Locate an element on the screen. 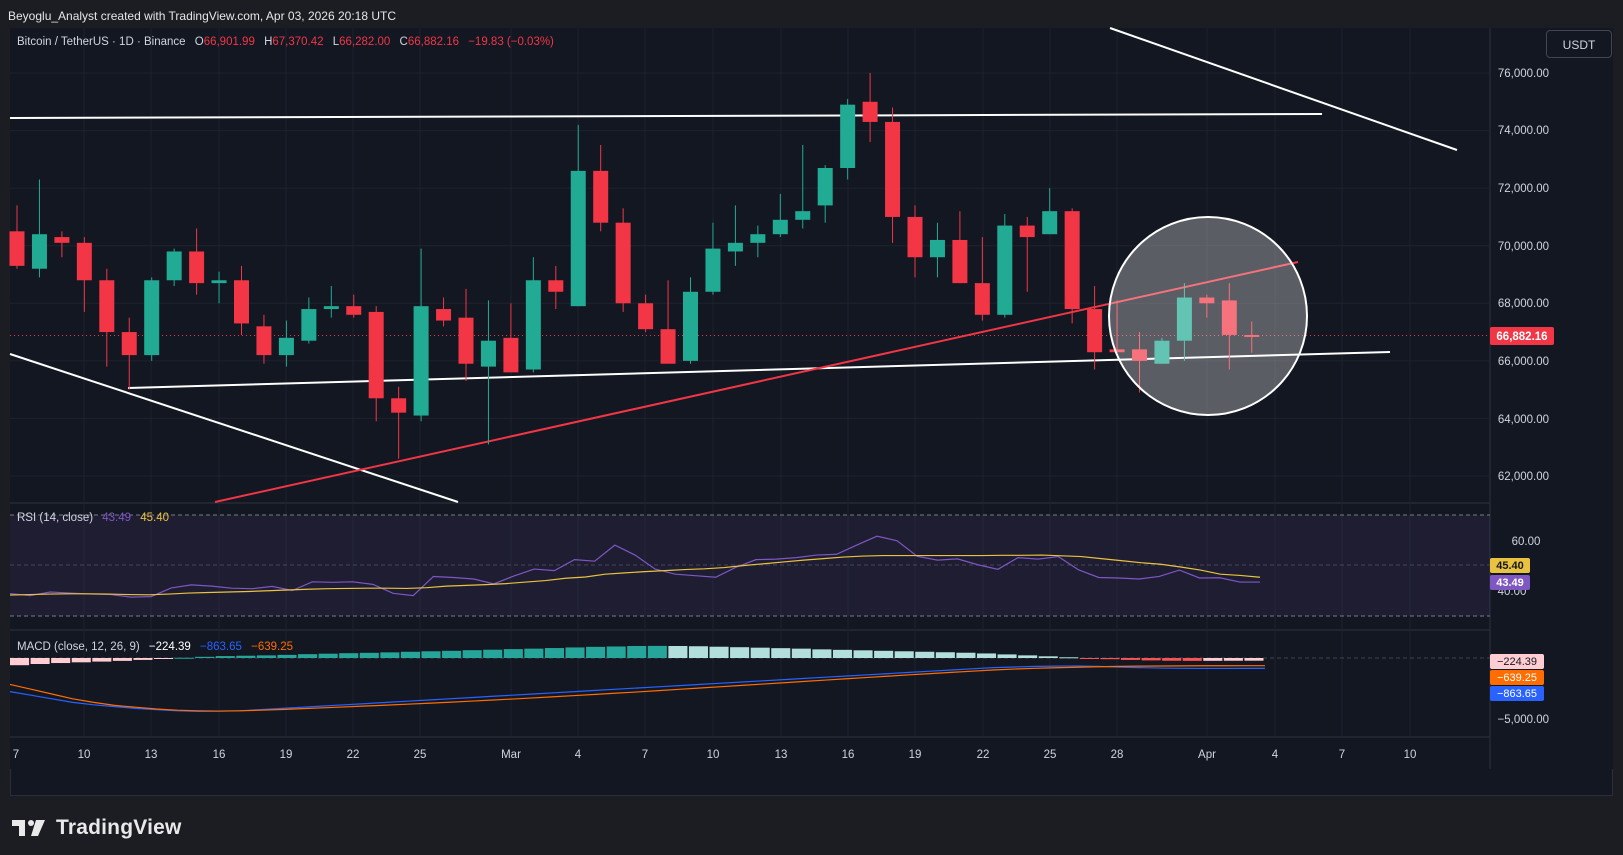 This screenshot has height=855, width=1623. tradingview-logo: TradingView is located at coordinates (97, 828).